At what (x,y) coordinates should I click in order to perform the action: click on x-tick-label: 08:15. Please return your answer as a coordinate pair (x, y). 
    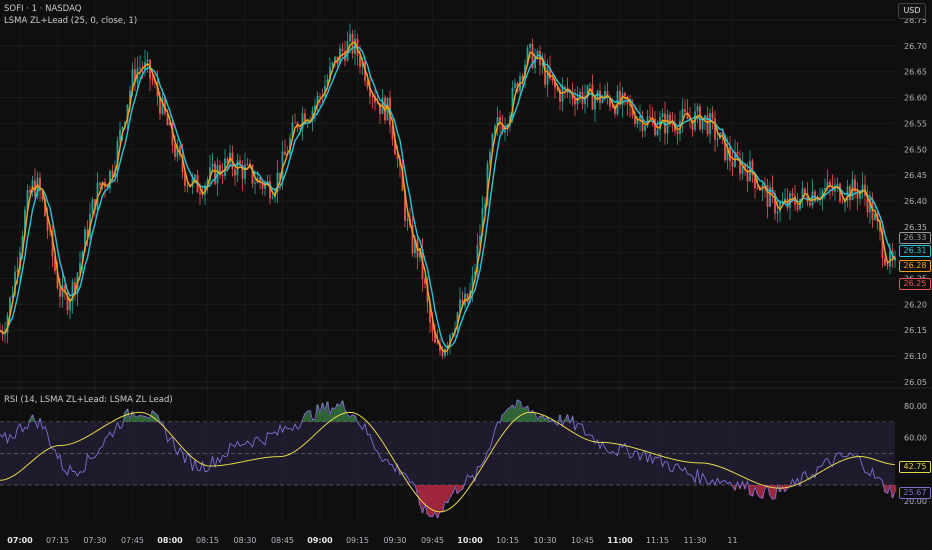
    Looking at the image, I should click on (207, 540).